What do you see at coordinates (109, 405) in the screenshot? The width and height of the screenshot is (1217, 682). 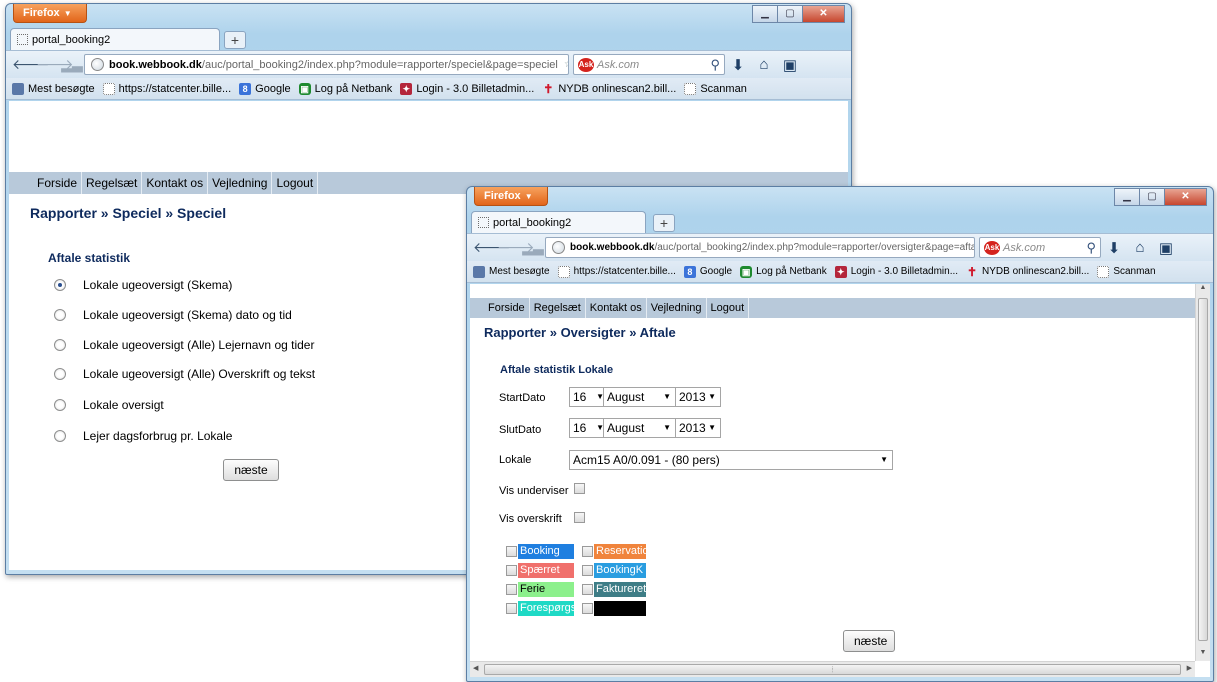 I see `report-option: Lokale oversigt` at bounding box center [109, 405].